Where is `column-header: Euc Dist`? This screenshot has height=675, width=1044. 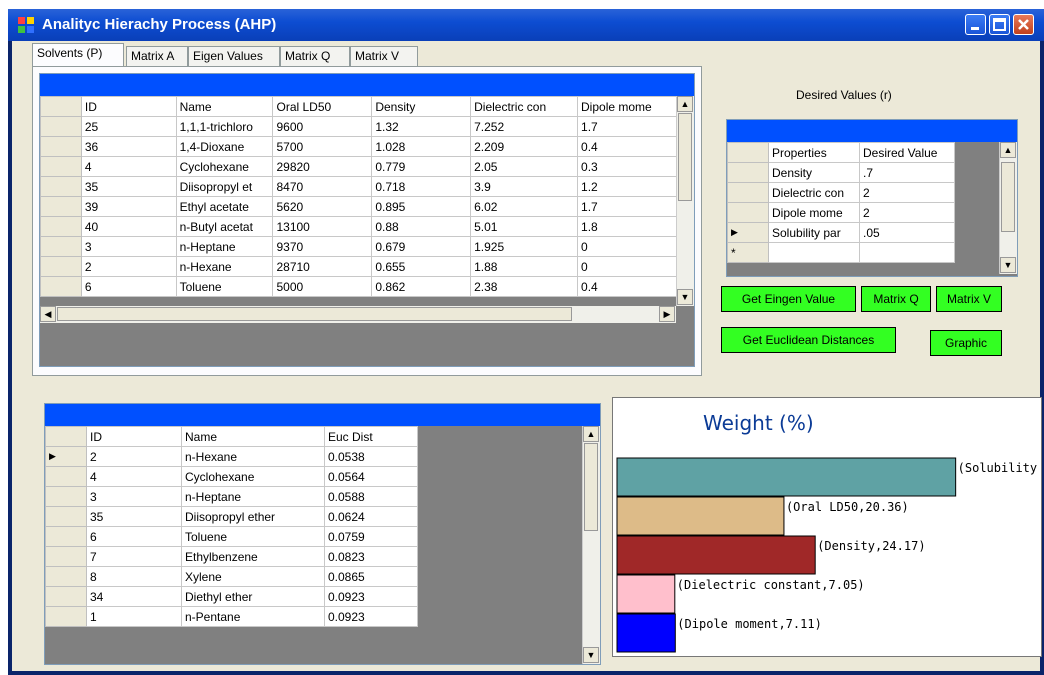 column-header: Euc Dist is located at coordinates (371, 436).